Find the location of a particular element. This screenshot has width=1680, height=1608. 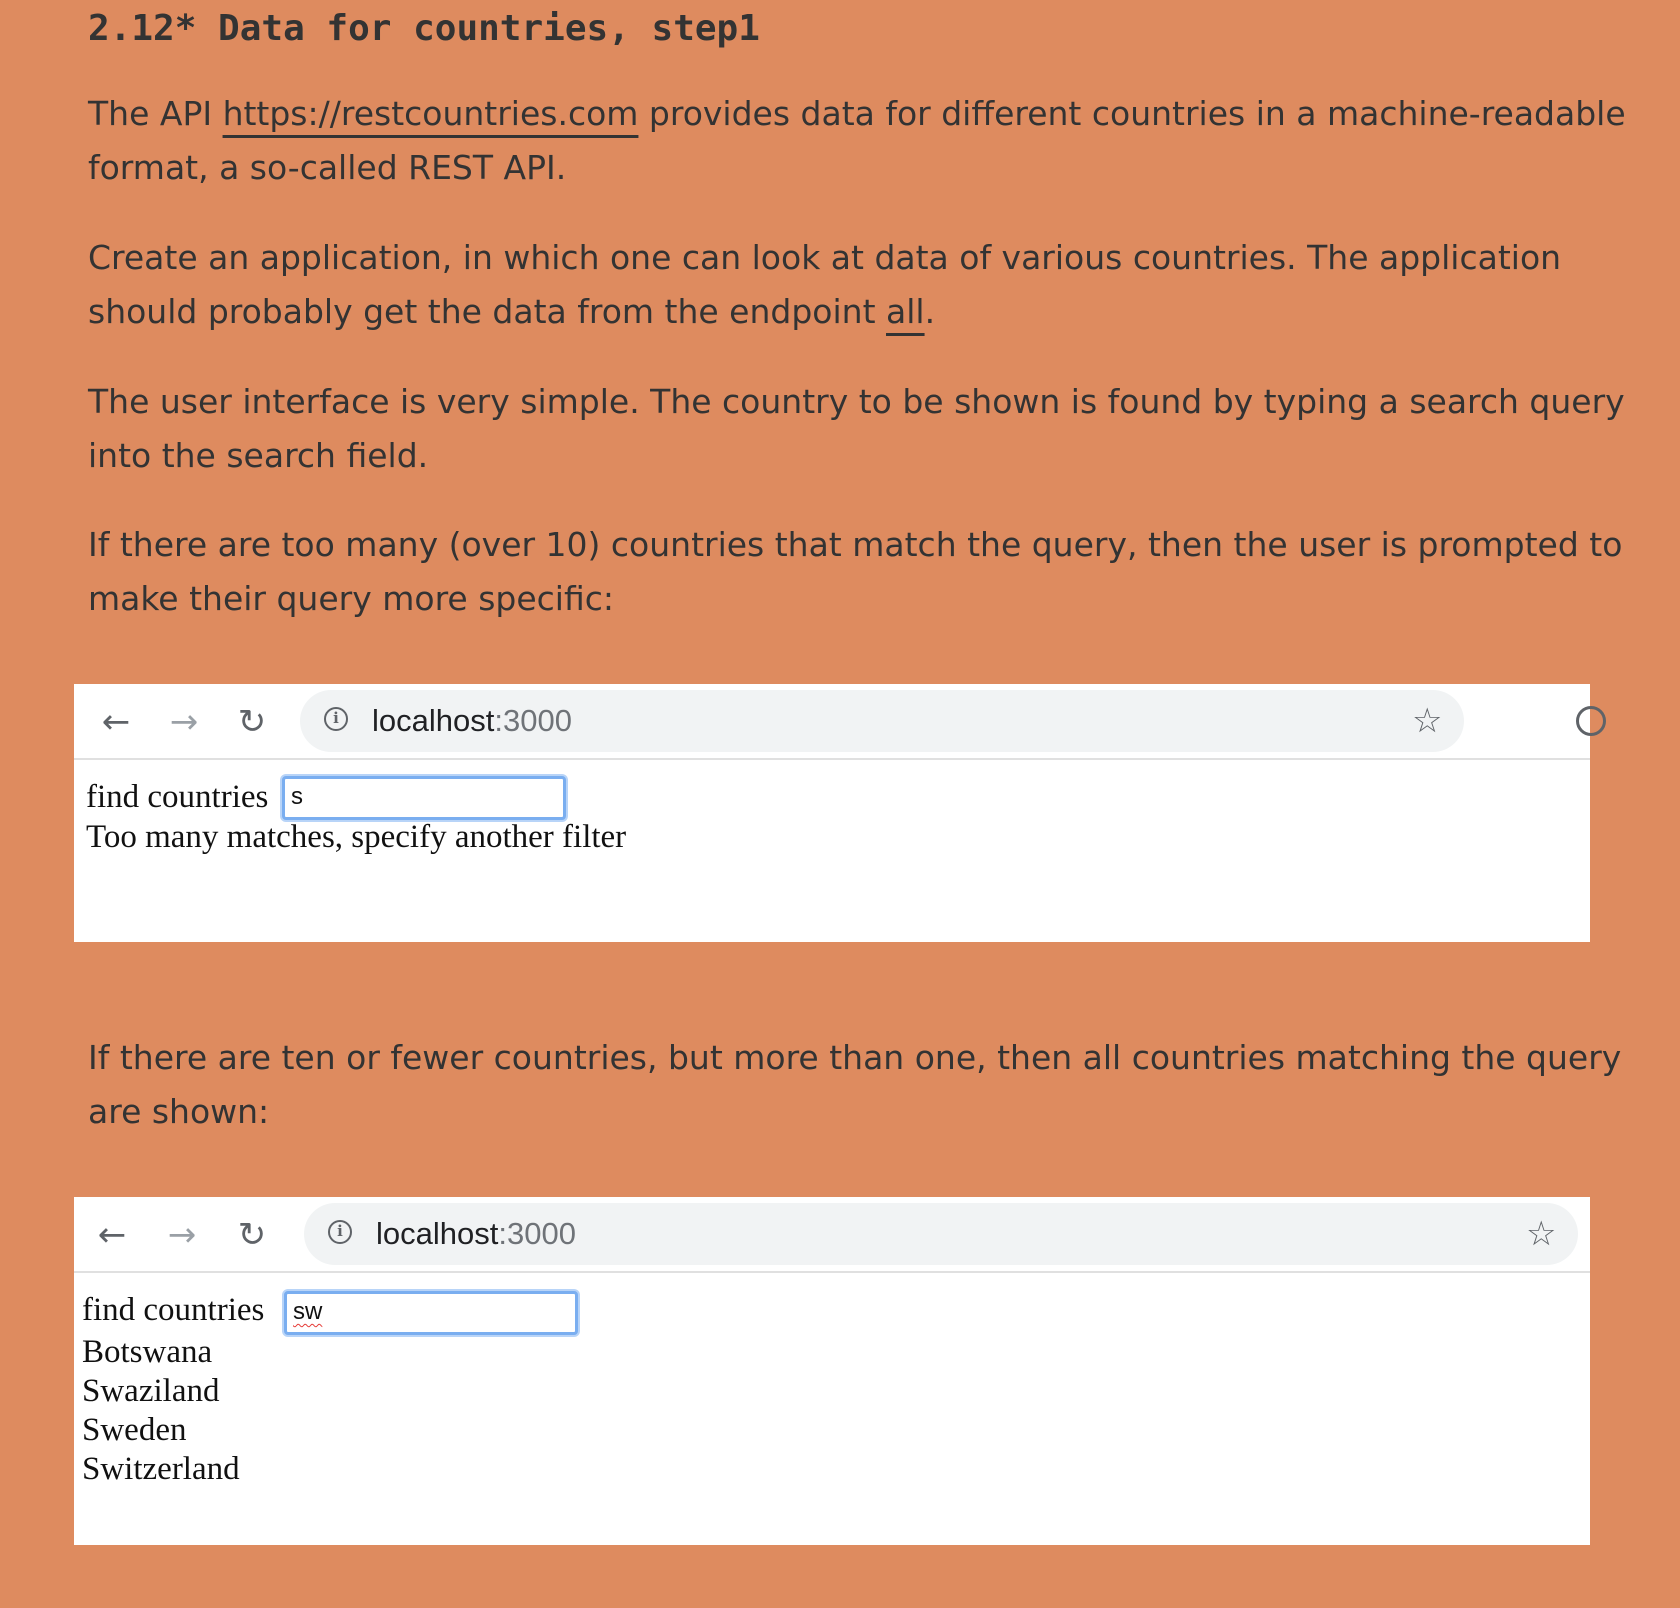

profile-icon is located at coordinates (1591, 721).